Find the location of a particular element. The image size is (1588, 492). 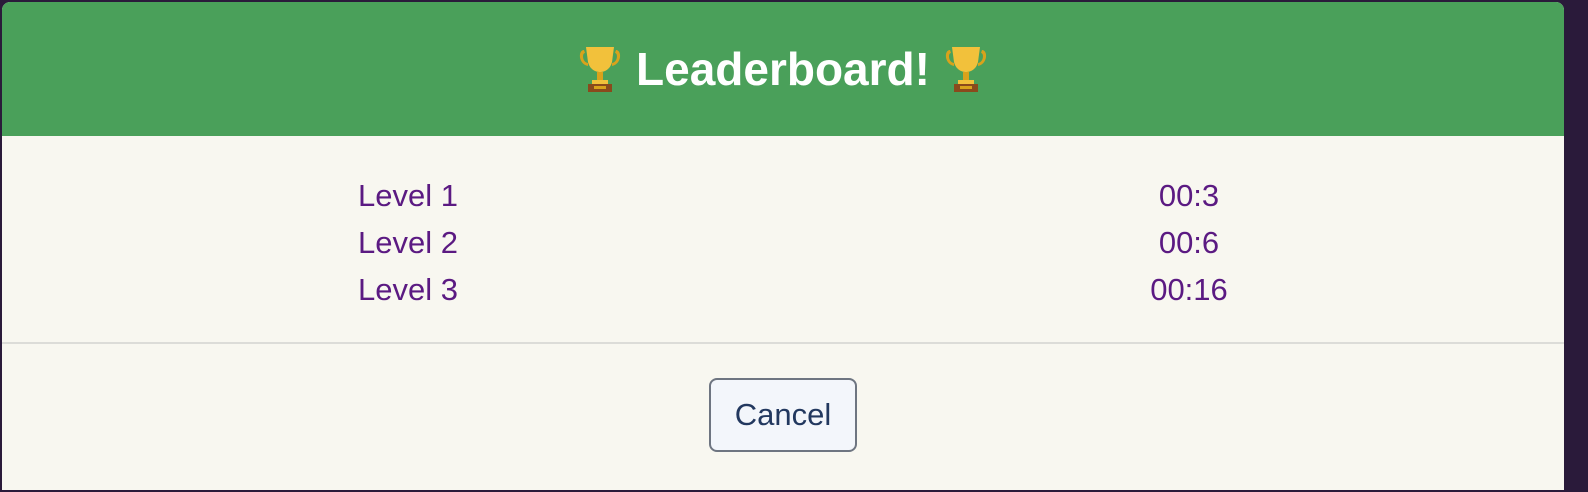

level-time: 00:3 is located at coordinates (1189, 195).